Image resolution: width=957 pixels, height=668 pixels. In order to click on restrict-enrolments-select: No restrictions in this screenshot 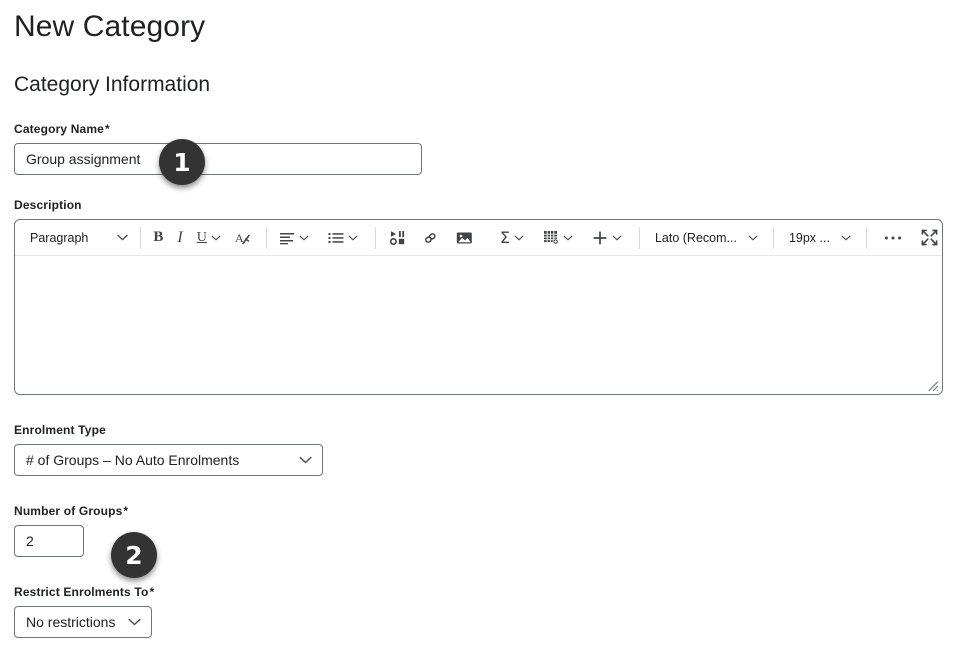, I will do `click(83, 622)`.